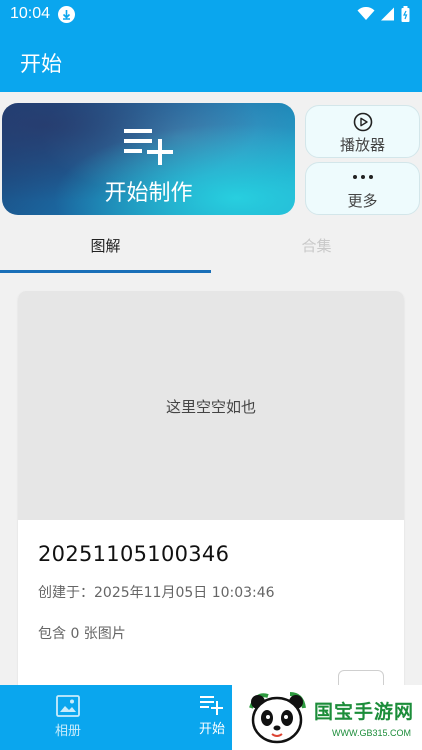 Image resolution: width=422 pixels, height=750 pixels. What do you see at coordinates (148, 193) in the screenshot?
I see `start-create-label: 开始制作` at bounding box center [148, 193].